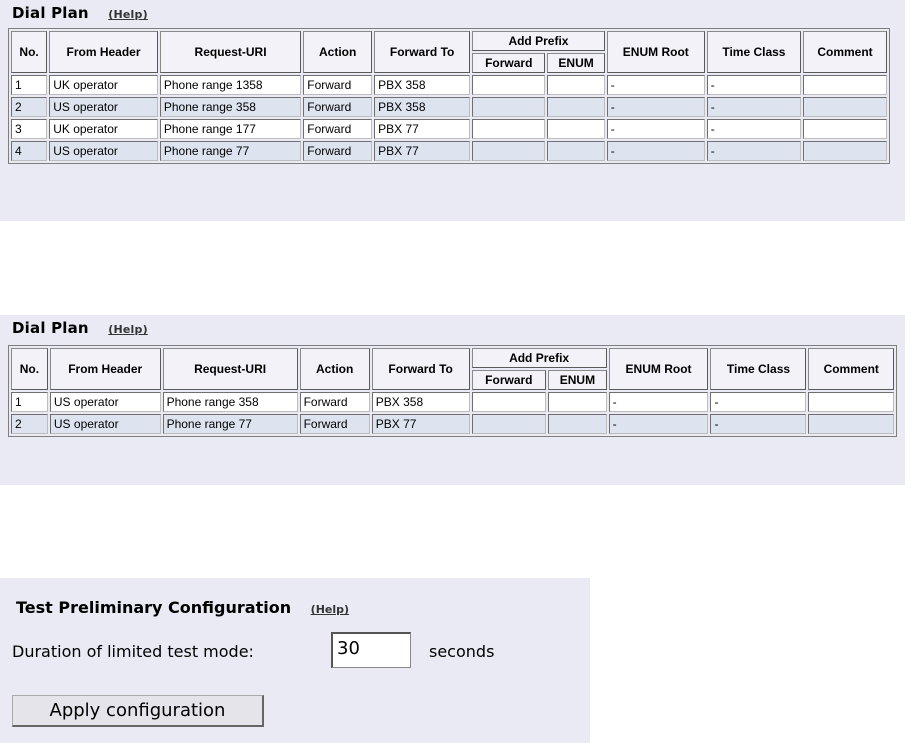 Image resolution: width=911 pixels, height=743 pixels. I want to click on cell-no: 4, so click(29, 151).